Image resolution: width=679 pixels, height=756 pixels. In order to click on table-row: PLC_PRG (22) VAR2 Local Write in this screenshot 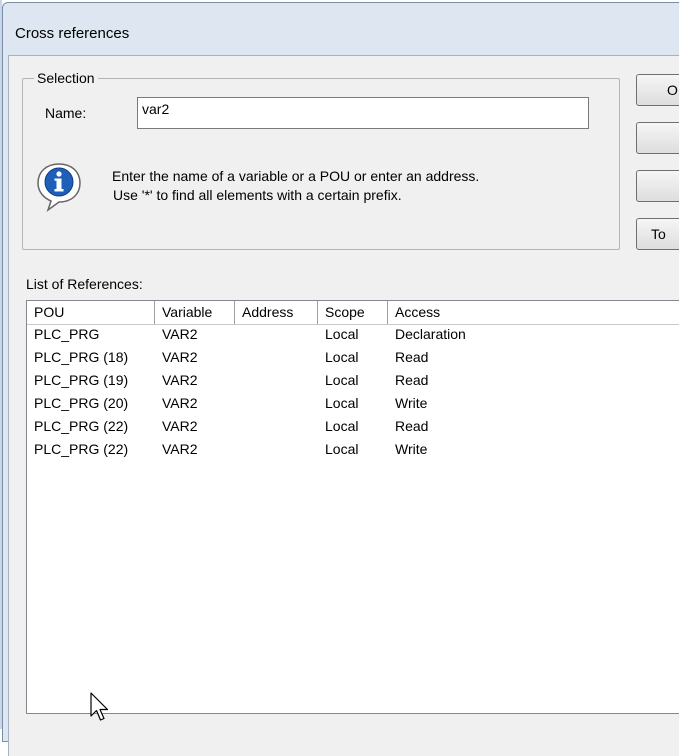, I will do `click(353, 451)`.